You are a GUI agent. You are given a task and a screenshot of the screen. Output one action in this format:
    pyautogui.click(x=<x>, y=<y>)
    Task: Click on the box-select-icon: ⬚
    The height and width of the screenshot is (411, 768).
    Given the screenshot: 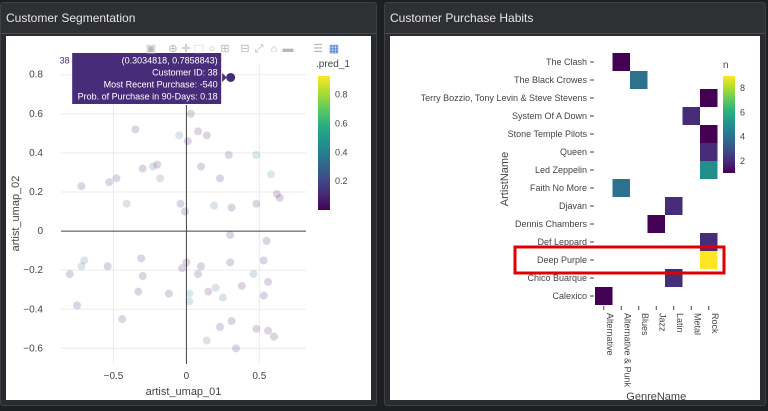 What is the action you would take?
    pyautogui.click(x=199, y=49)
    